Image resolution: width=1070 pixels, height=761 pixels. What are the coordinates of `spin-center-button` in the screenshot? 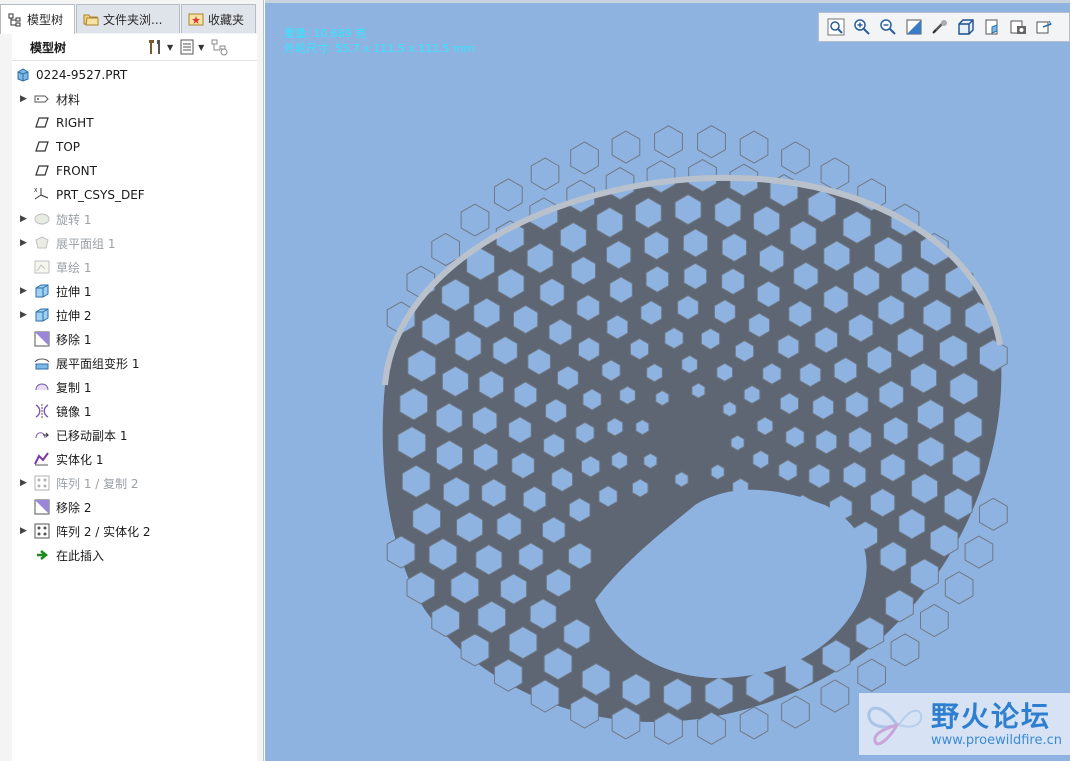 It's located at (940, 27).